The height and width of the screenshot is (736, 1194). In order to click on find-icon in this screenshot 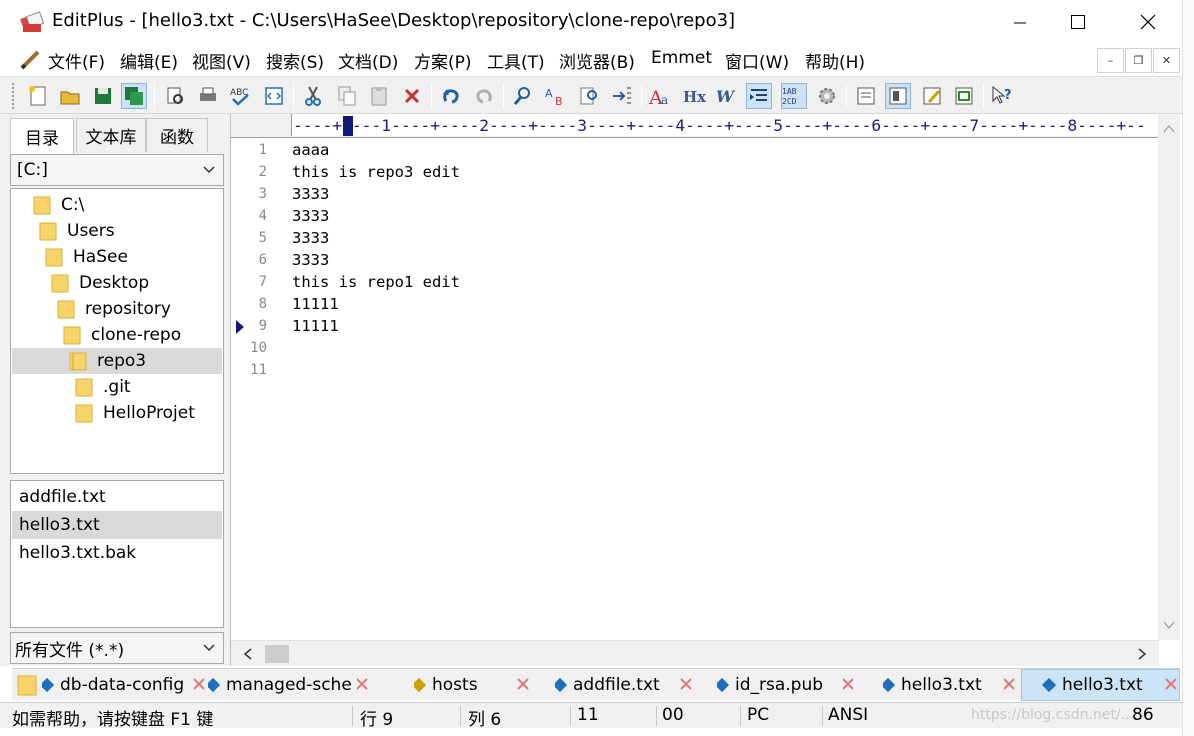, I will do `click(522, 96)`.